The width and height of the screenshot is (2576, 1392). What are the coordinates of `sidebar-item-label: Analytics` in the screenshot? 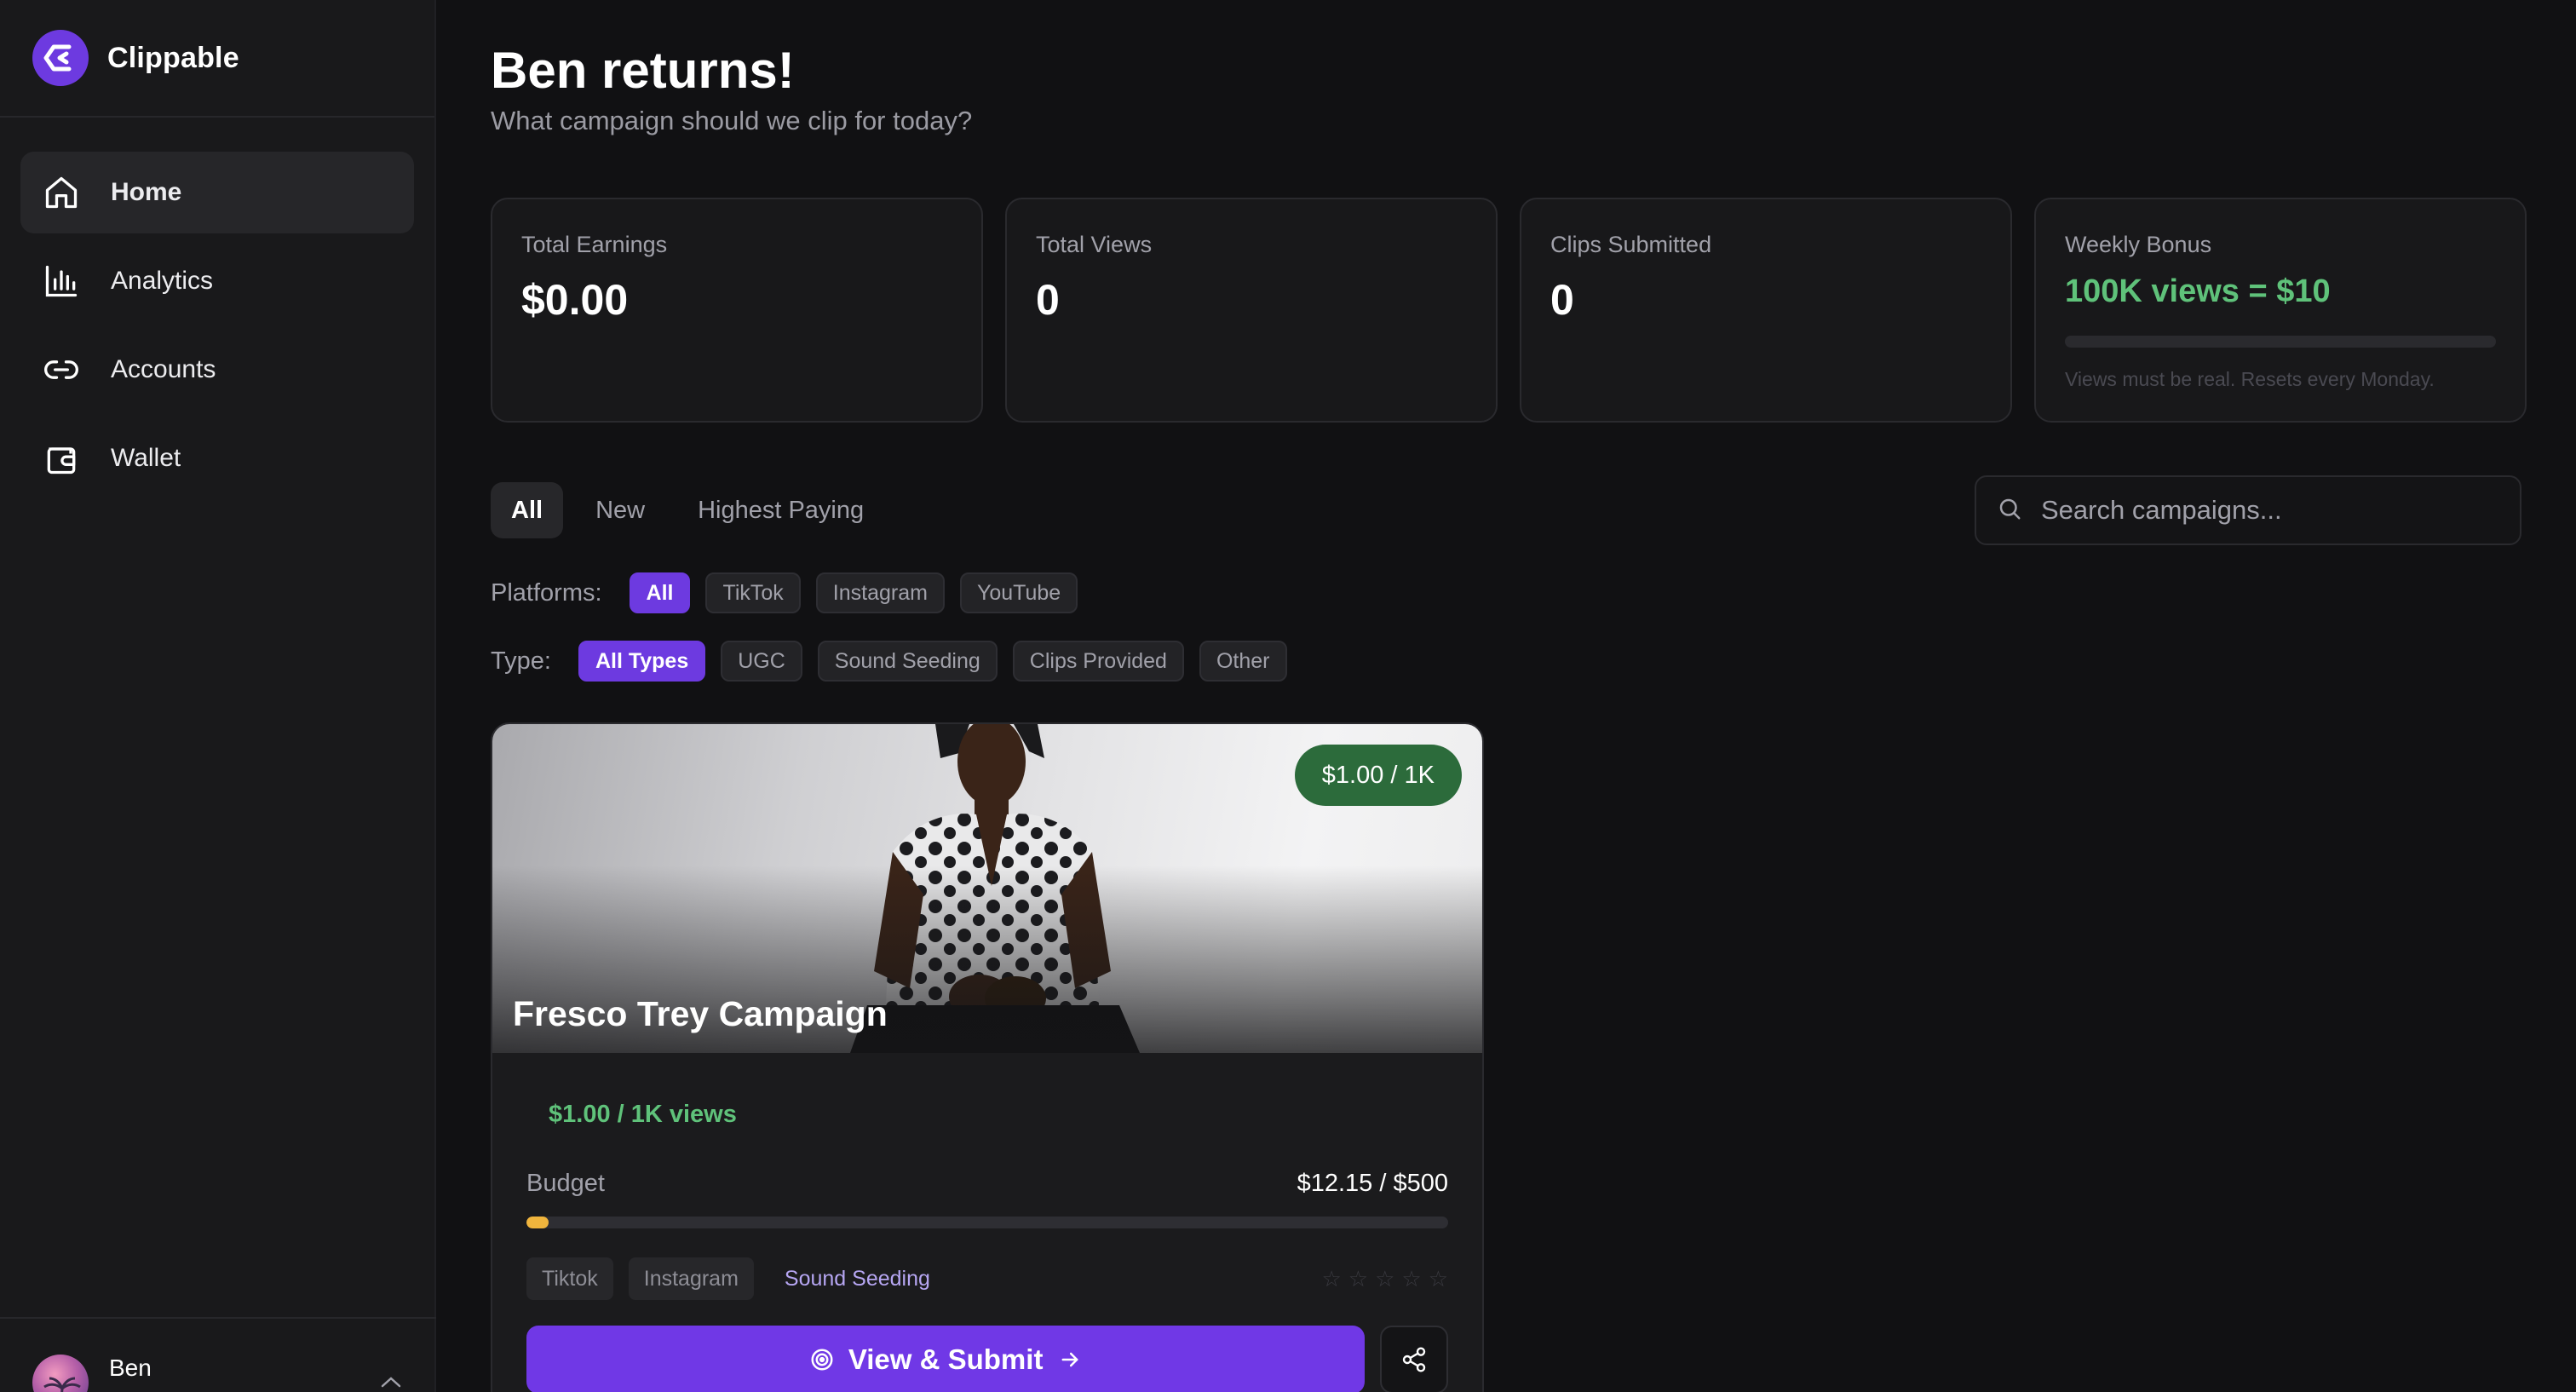 It's located at (162, 281).